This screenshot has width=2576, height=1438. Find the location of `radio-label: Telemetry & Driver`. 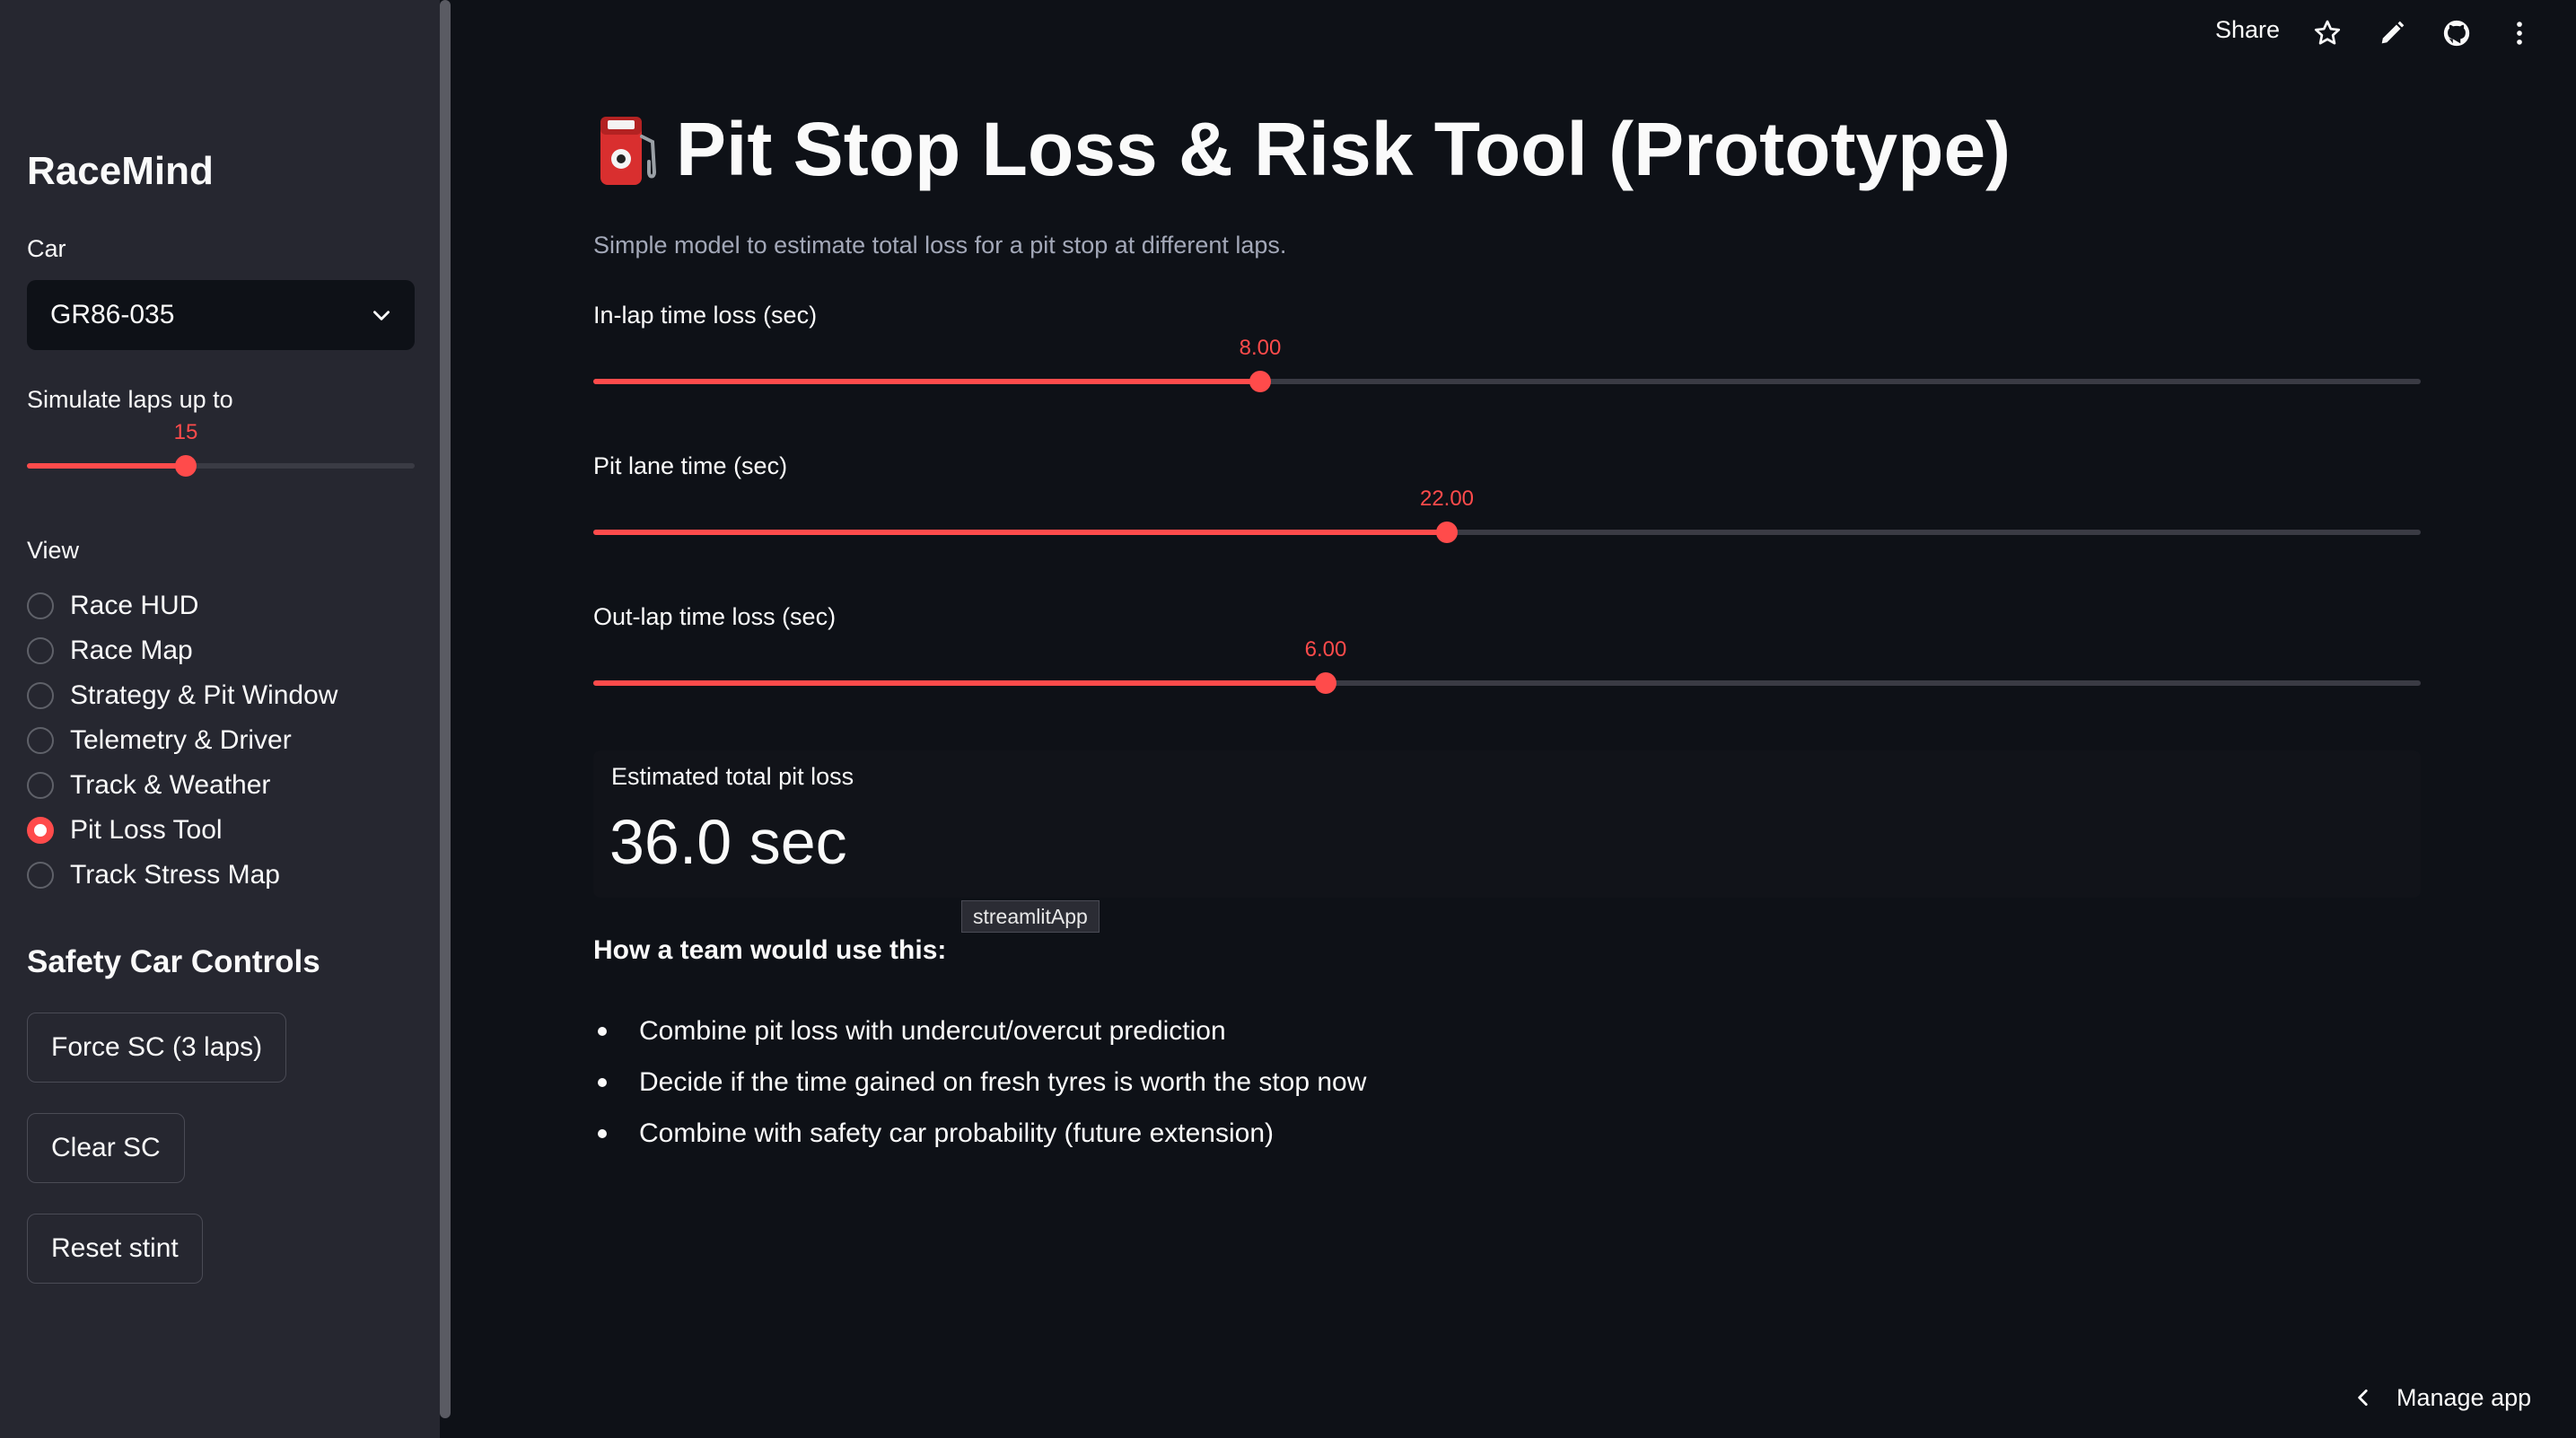

radio-label: Telemetry & Driver is located at coordinates (181, 740).